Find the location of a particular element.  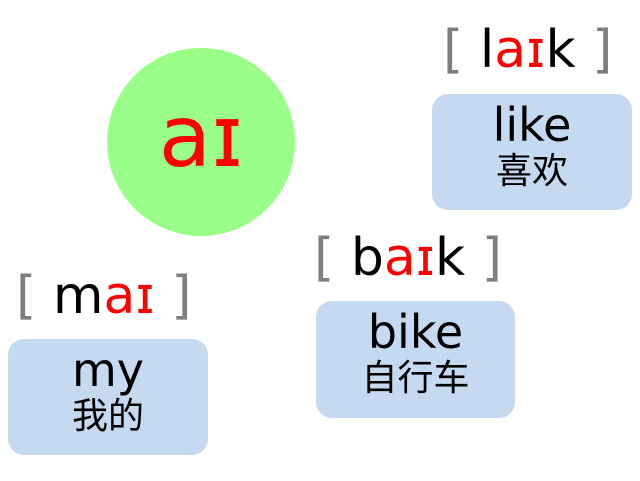

word-english: bike is located at coordinates (415, 332).